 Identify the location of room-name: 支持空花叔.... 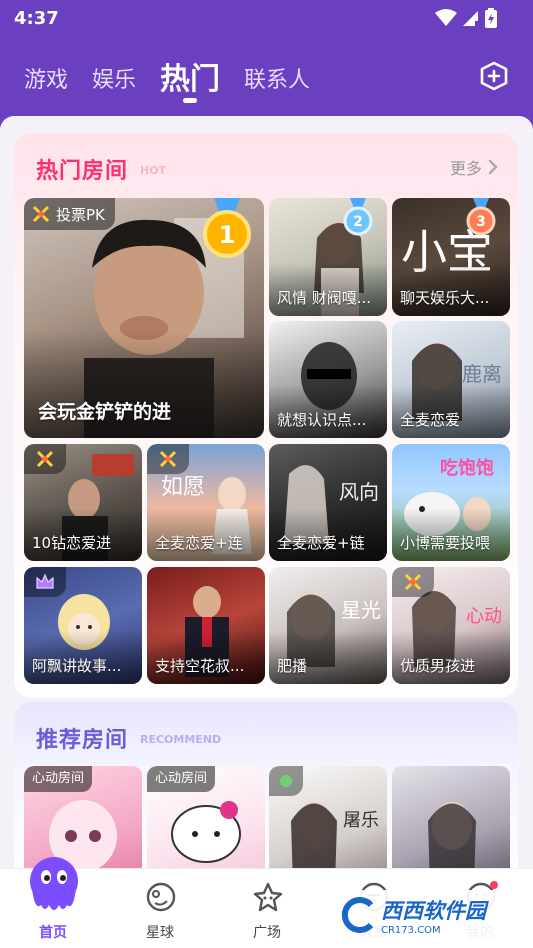
(200, 666).